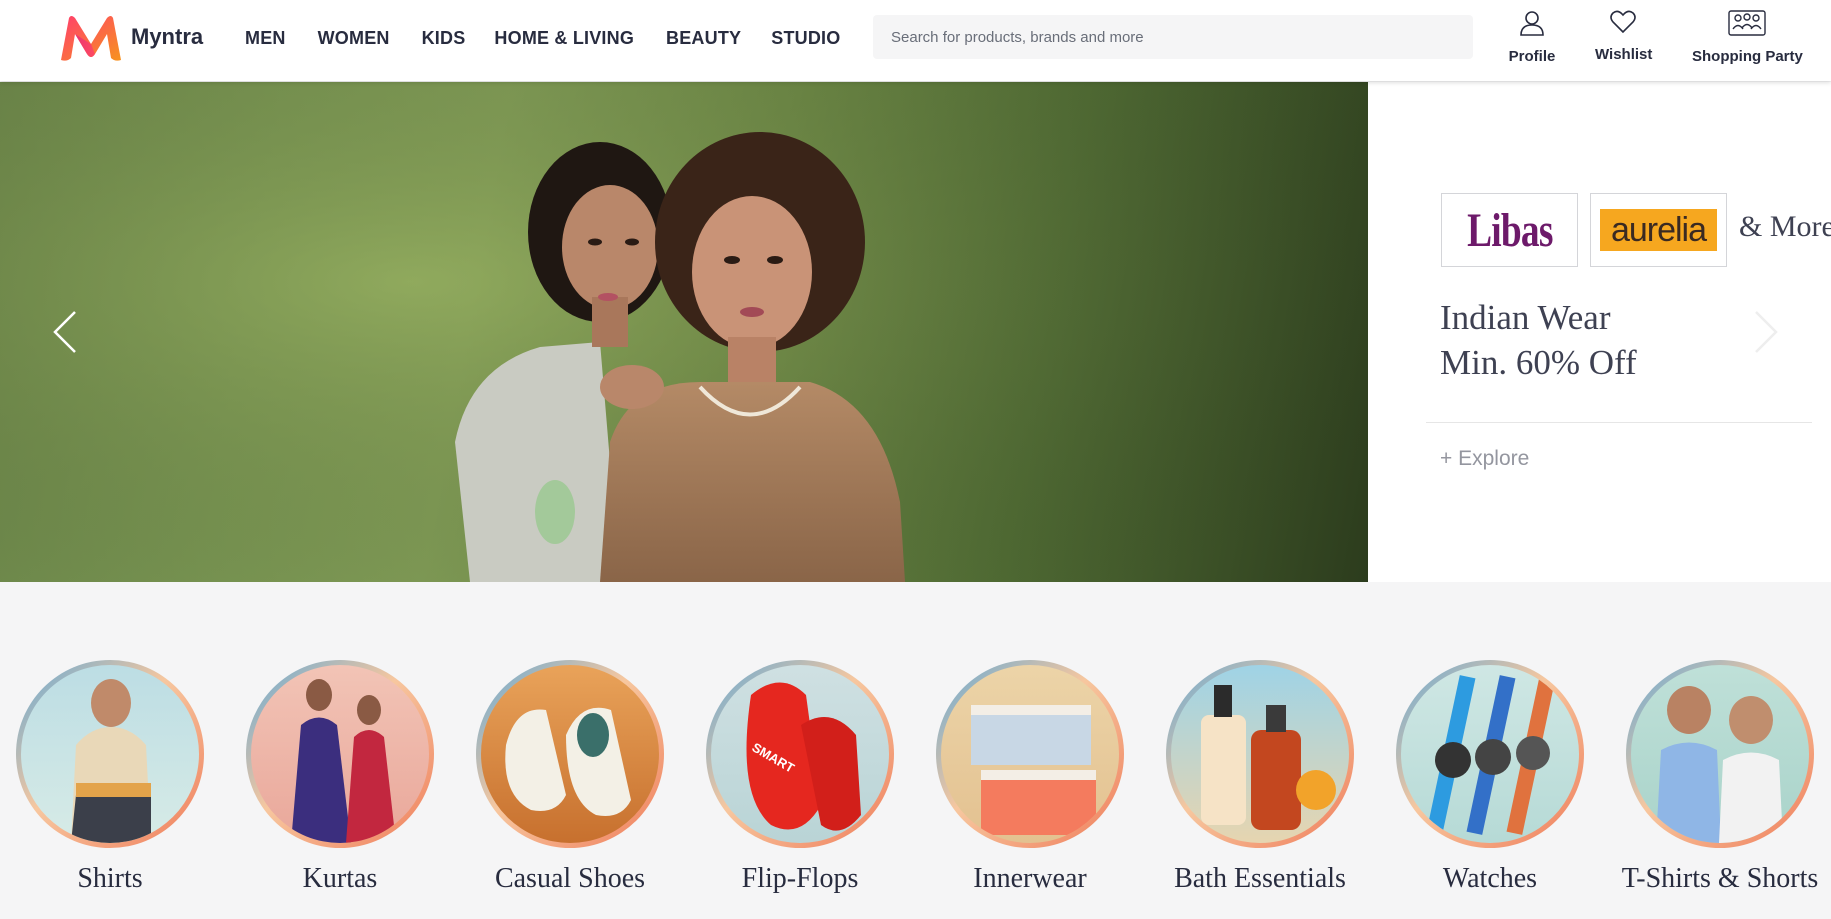  I want to click on wishlist-label: Wishlist, so click(1624, 54).